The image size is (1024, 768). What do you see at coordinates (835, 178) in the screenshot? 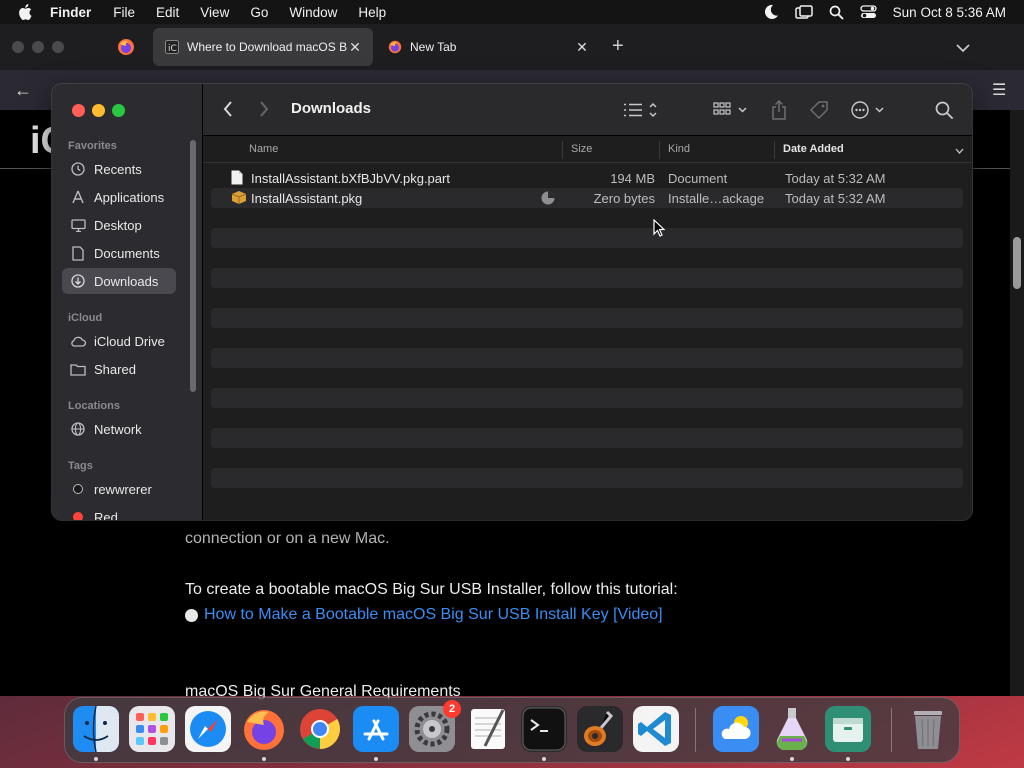
I see `file-date-added: Today at 5:32 AM` at bounding box center [835, 178].